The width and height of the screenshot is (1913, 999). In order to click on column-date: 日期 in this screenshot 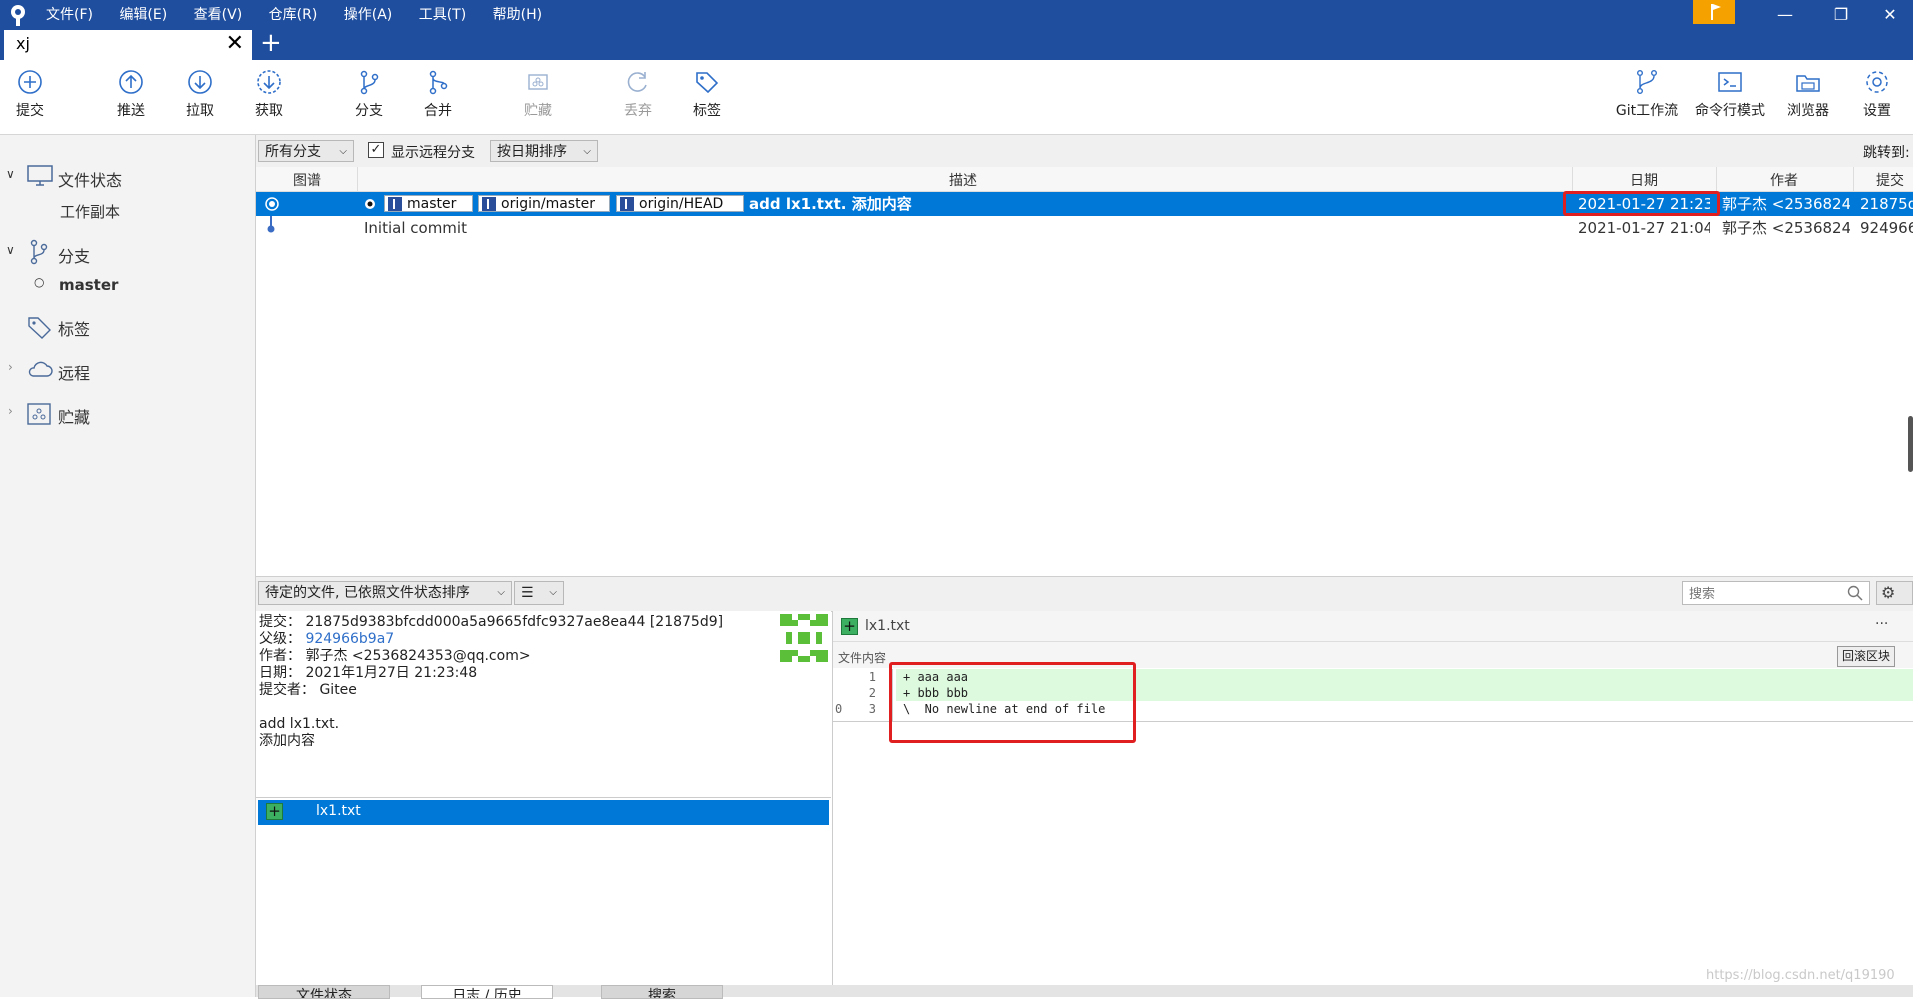, I will do `click(1644, 180)`.